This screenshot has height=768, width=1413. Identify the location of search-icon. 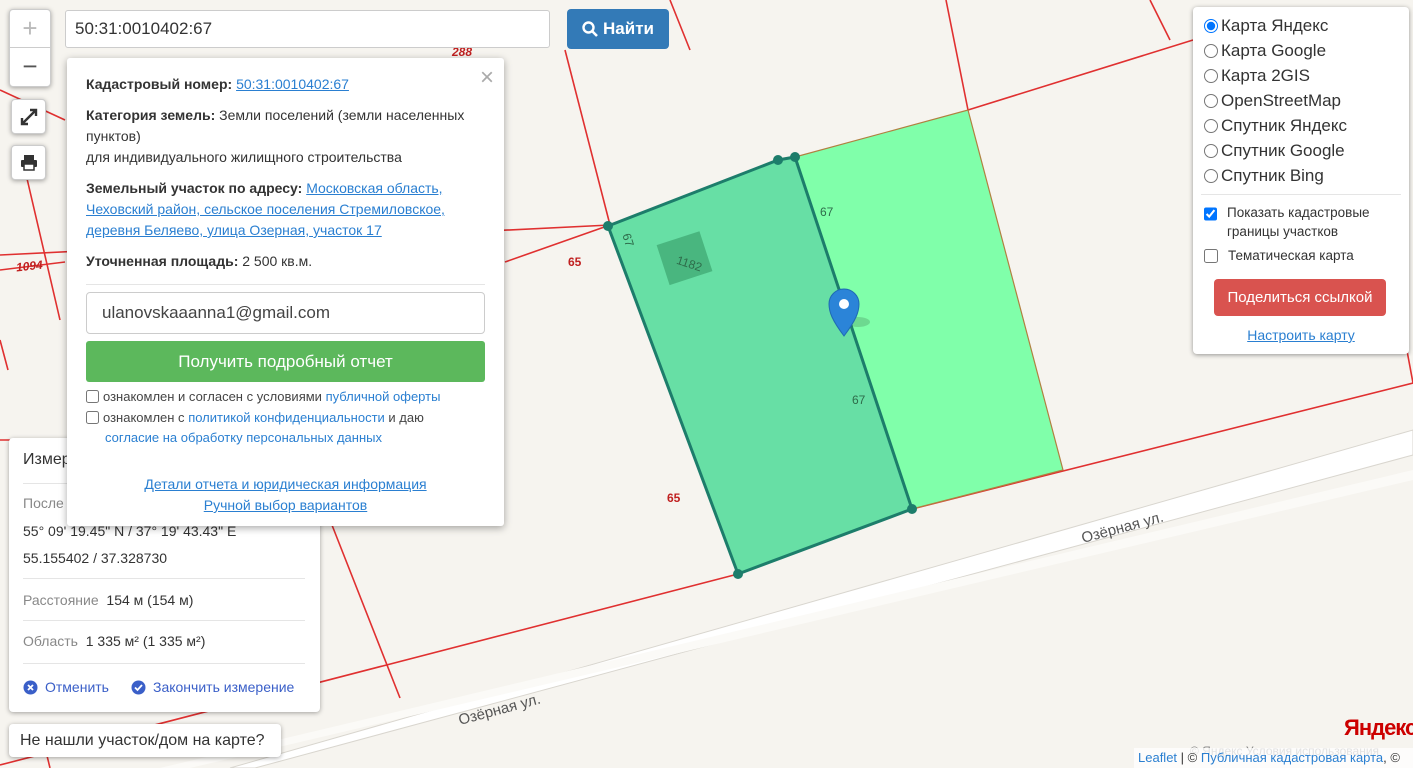
(590, 29).